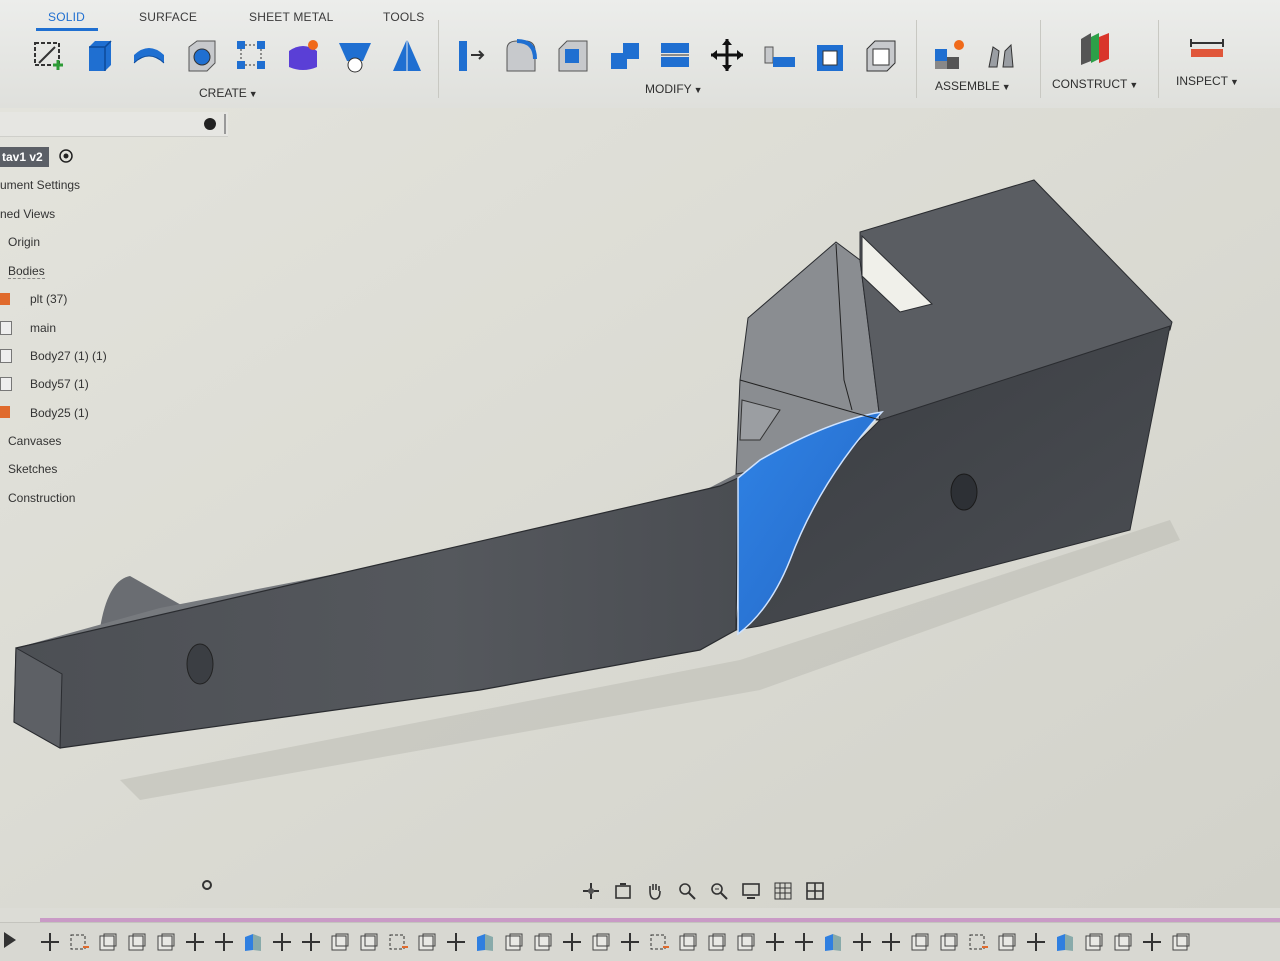 The height and width of the screenshot is (961, 1280). I want to click on browser-pin-icon, so click(210, 124).